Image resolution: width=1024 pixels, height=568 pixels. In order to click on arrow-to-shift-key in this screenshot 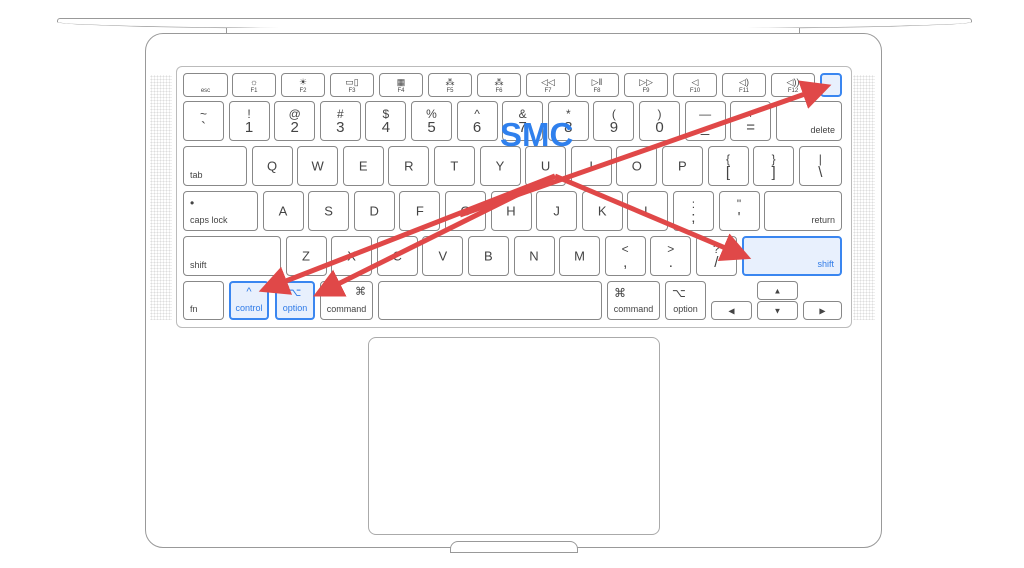, I will do `click(653, 217)`.